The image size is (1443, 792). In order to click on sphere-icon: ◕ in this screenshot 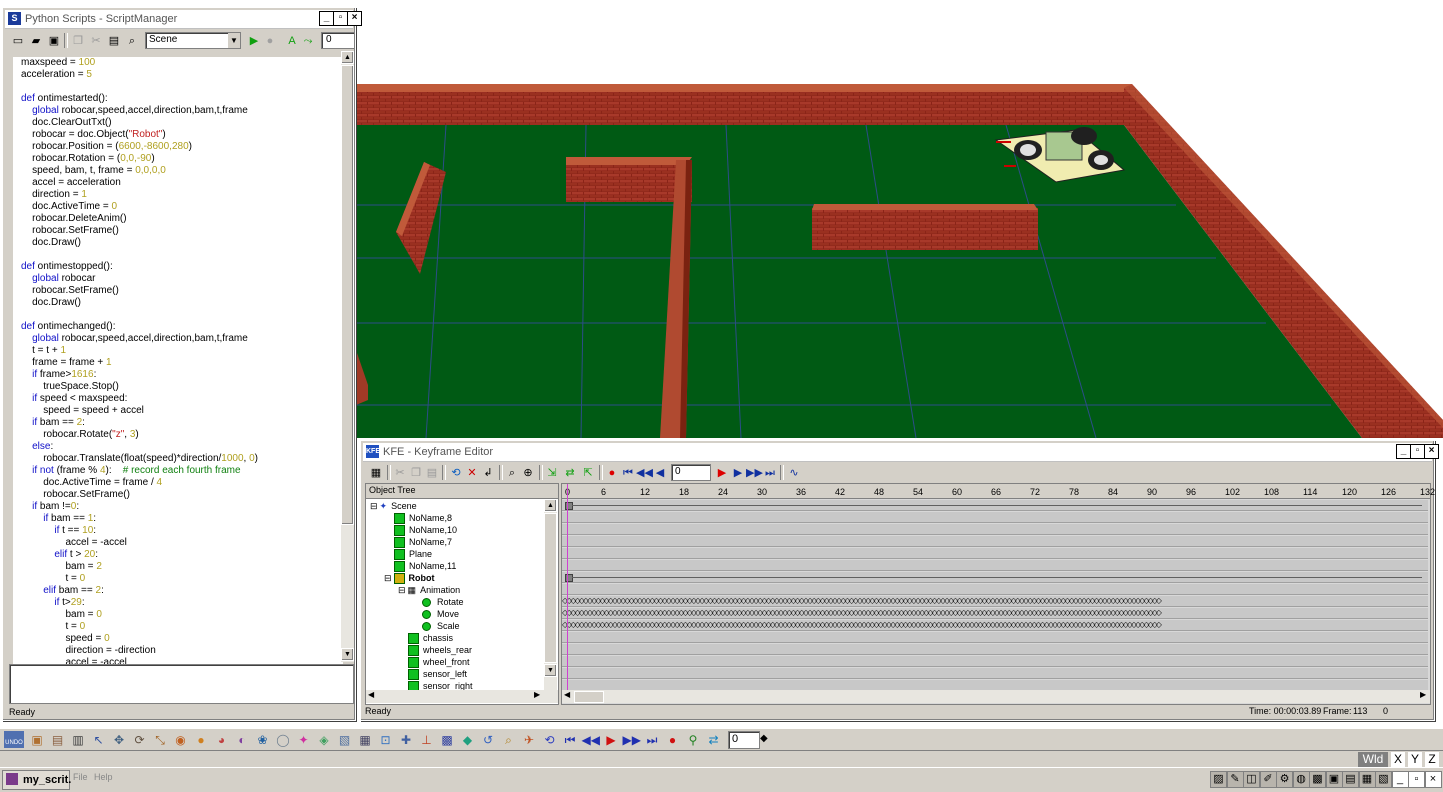, I will do `click(222, 740)`.